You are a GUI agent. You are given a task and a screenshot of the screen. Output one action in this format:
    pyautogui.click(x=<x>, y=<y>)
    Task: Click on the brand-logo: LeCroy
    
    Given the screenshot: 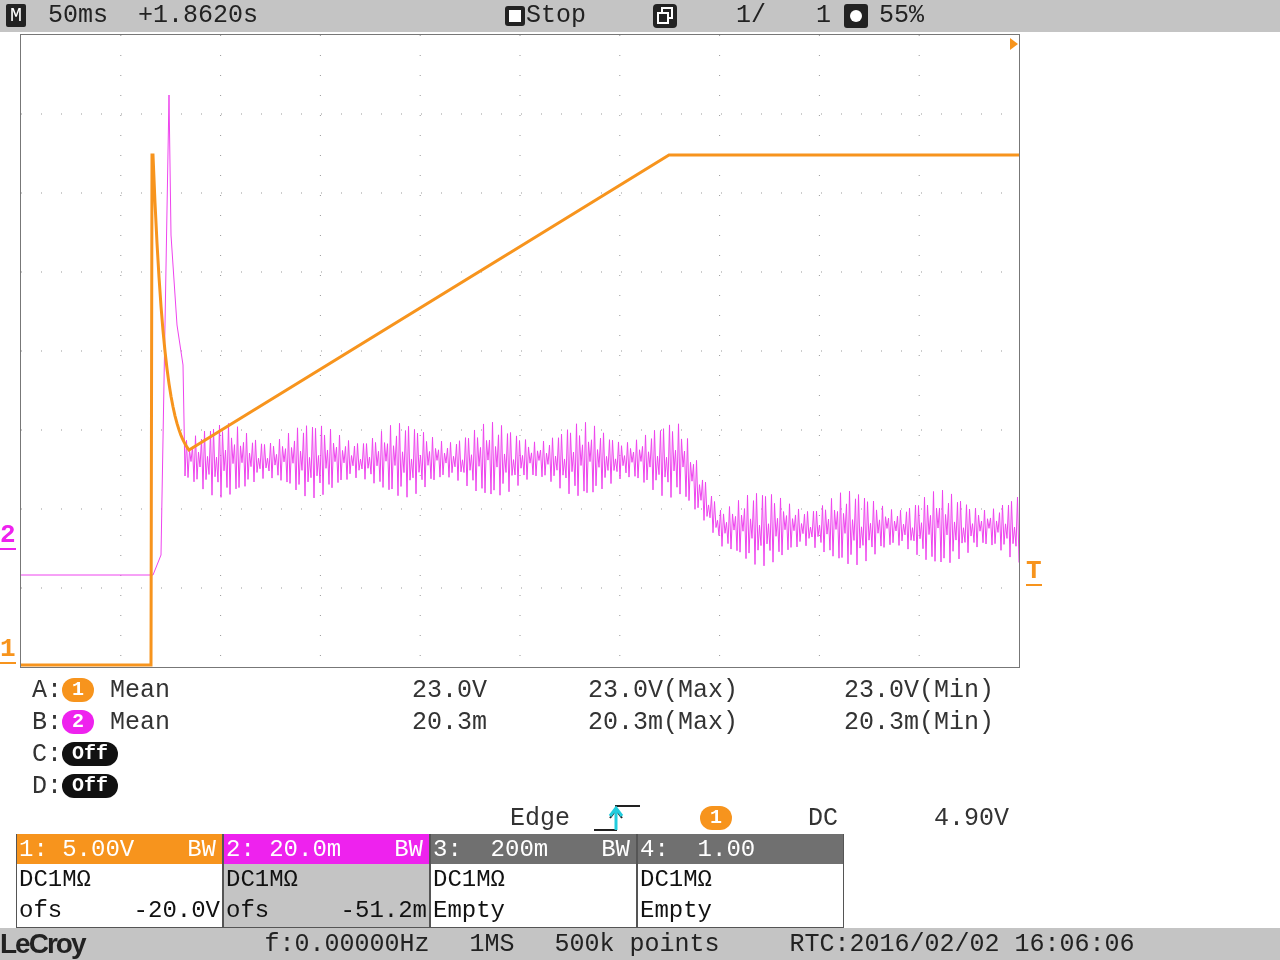 What is the action you would take?
    pyautogui.click(x=42, y=944)
    